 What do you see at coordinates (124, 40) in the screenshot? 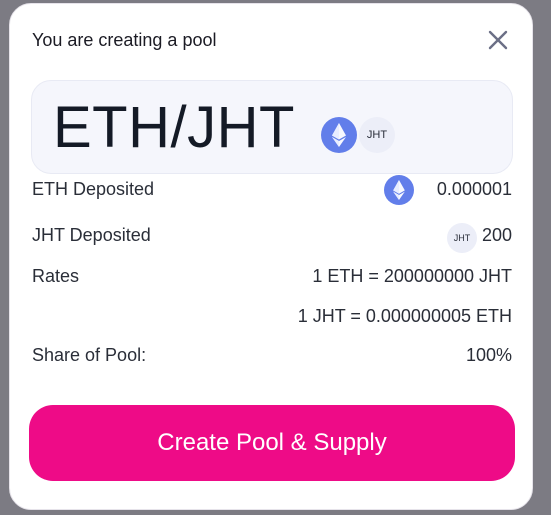
I see `modal-title: You are creating a pool` at bounding box center [124, 40].